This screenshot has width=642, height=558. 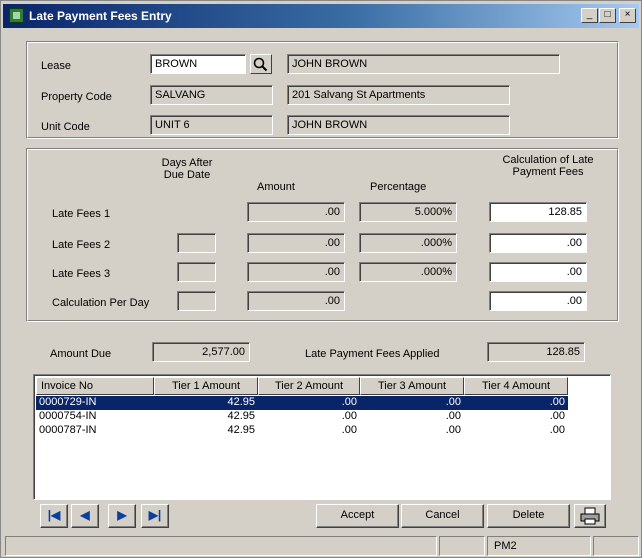 What do you see at coordinates (201, 352) in the screenshot?
I see `amount-due-field: 2,577.00` at bounding box center [201, 352].